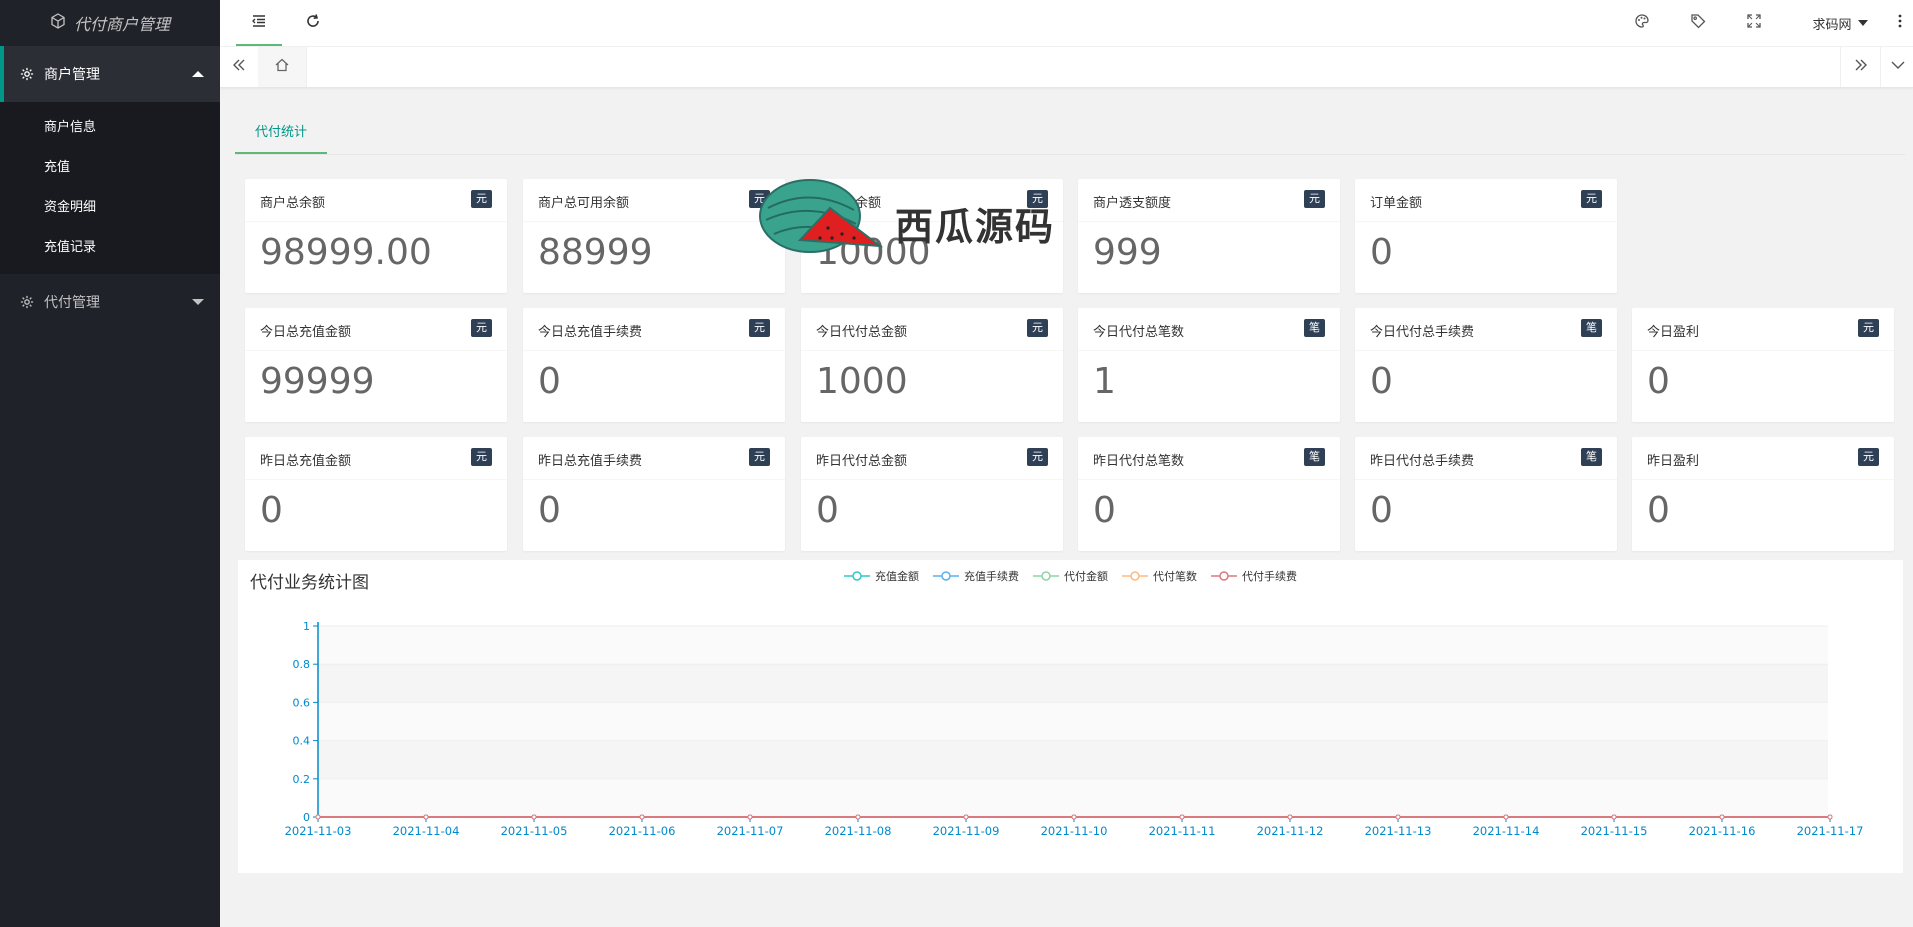  What do you see at coordinates (198, 74) in the screenshot?
I see `caret-up-icon` at bounding box center [198, 74].